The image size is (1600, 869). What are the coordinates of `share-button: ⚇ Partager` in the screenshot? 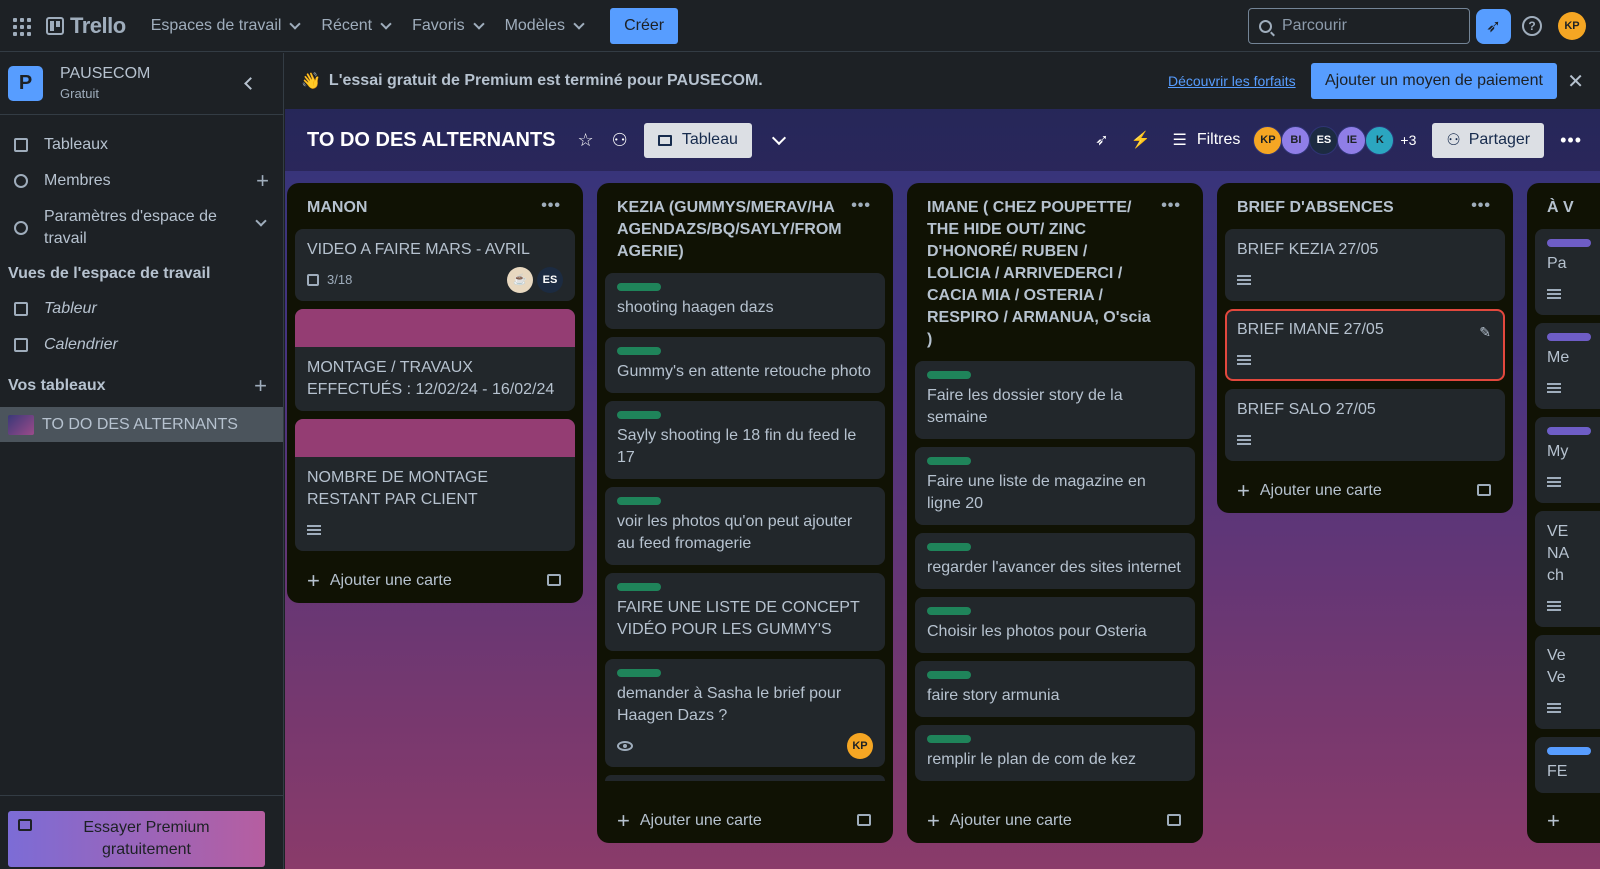 It's located at (1488, 140).